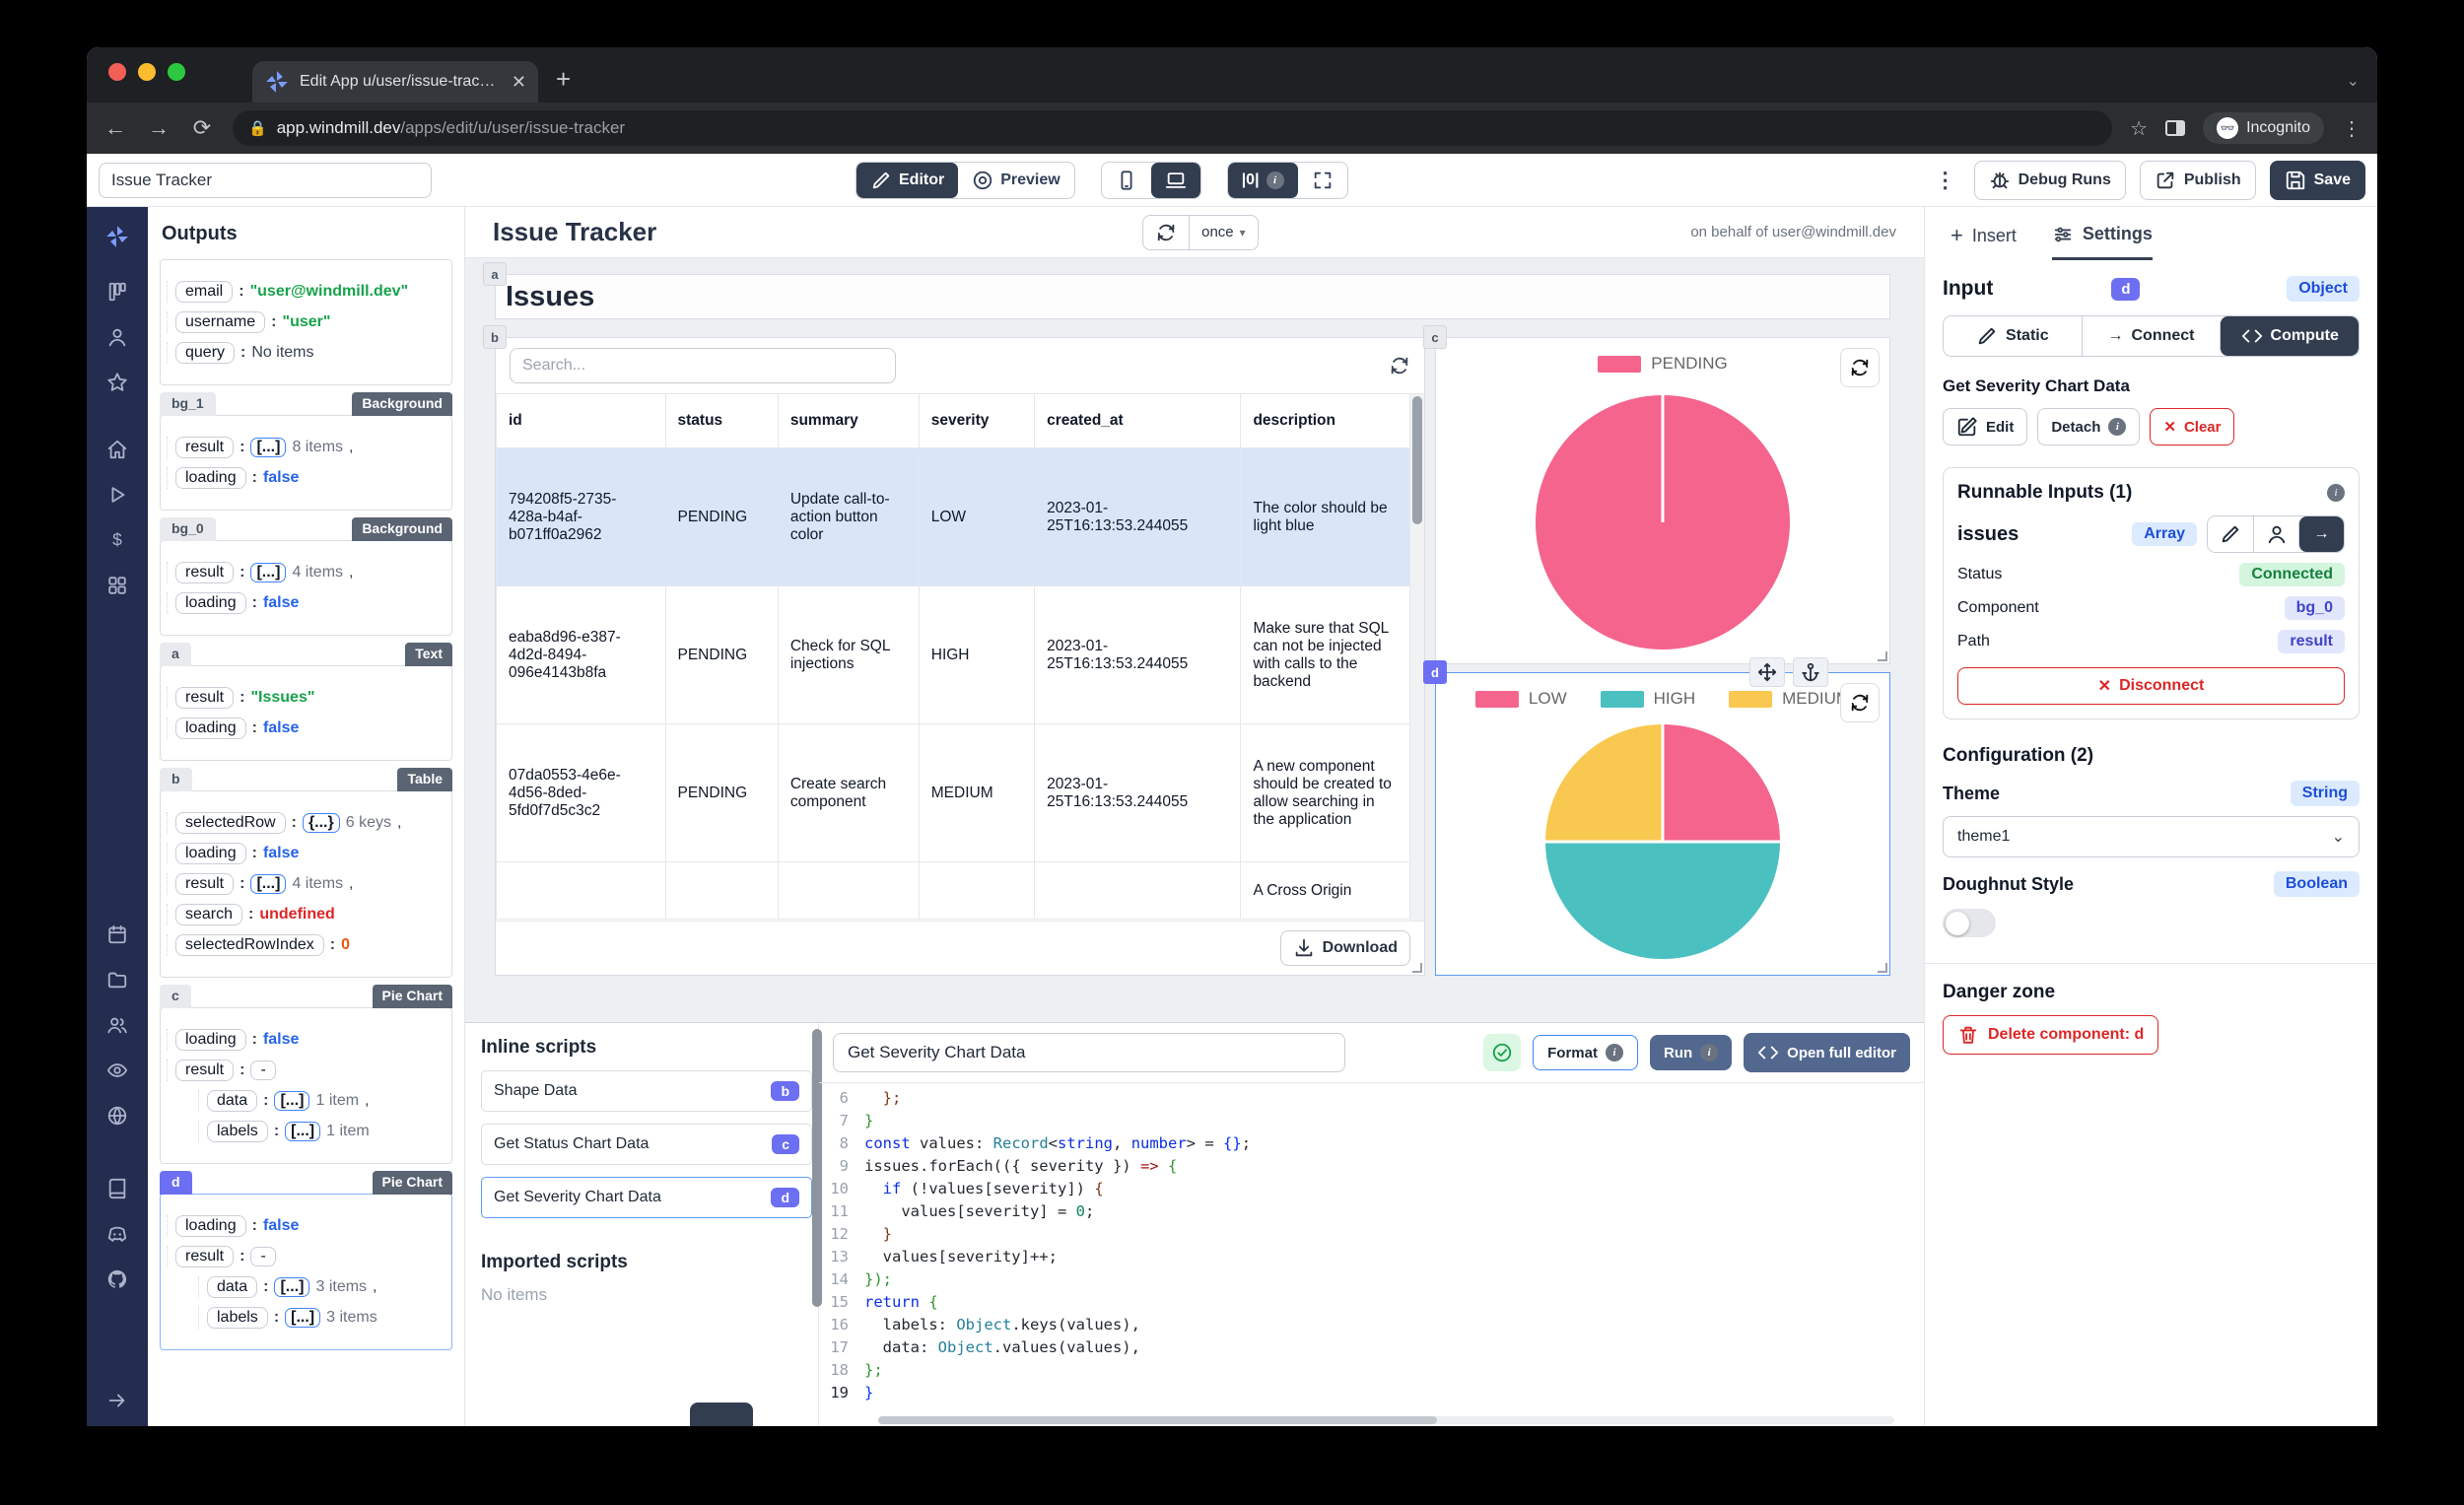  Describe the element at coordinates (2151, 336) in the screenshot. I see `connect-tab: → Connect` at that location.